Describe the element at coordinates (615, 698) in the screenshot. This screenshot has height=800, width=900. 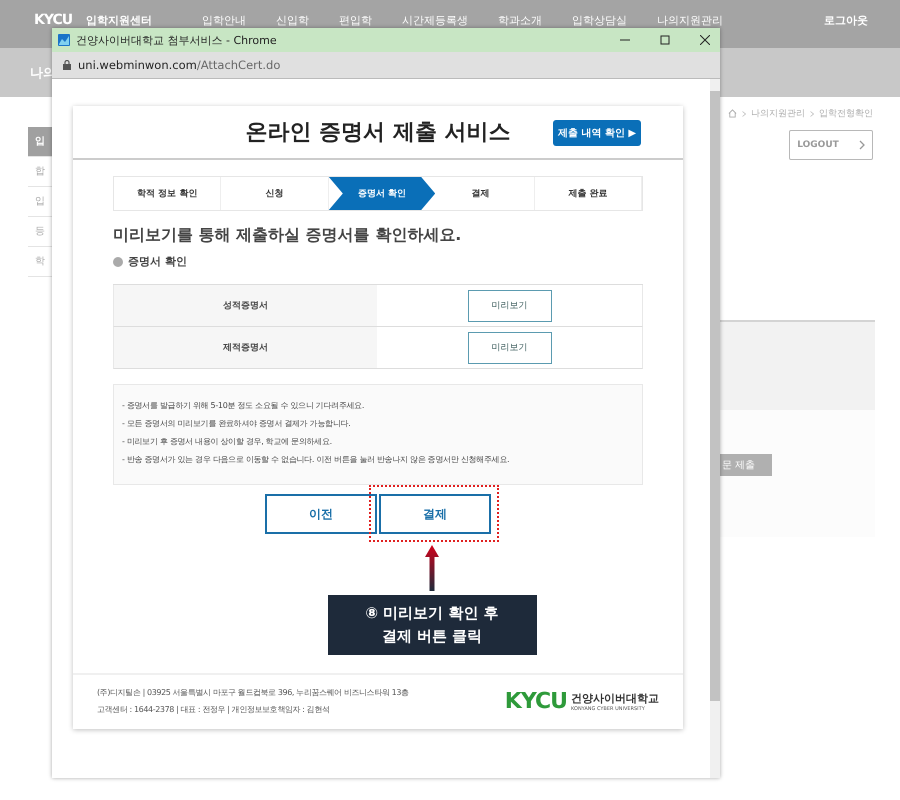
I see `university-name: 건양사이버대학교` at that location.